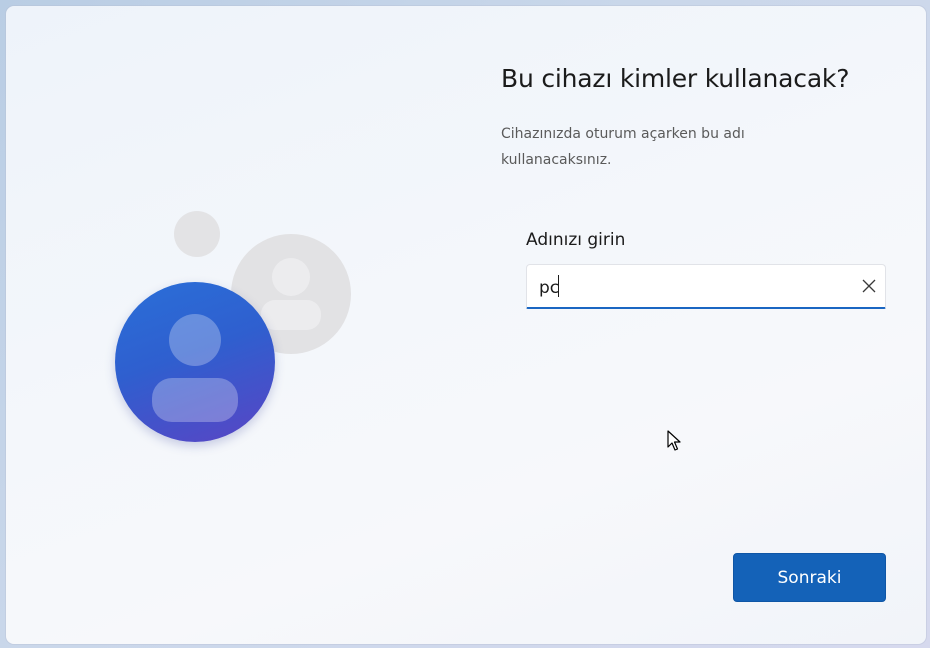 This screenshot has height=648, width=930. I want to click on name-input: pc, so click(706, 286).